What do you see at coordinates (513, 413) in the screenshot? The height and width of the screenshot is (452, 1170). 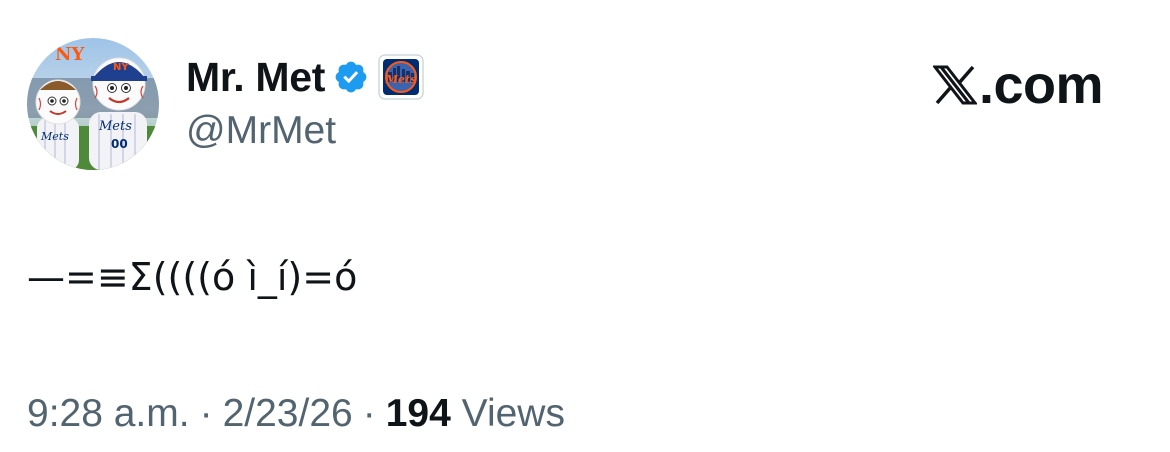 I see `views-label: Views` at bounding box center [513, 413].